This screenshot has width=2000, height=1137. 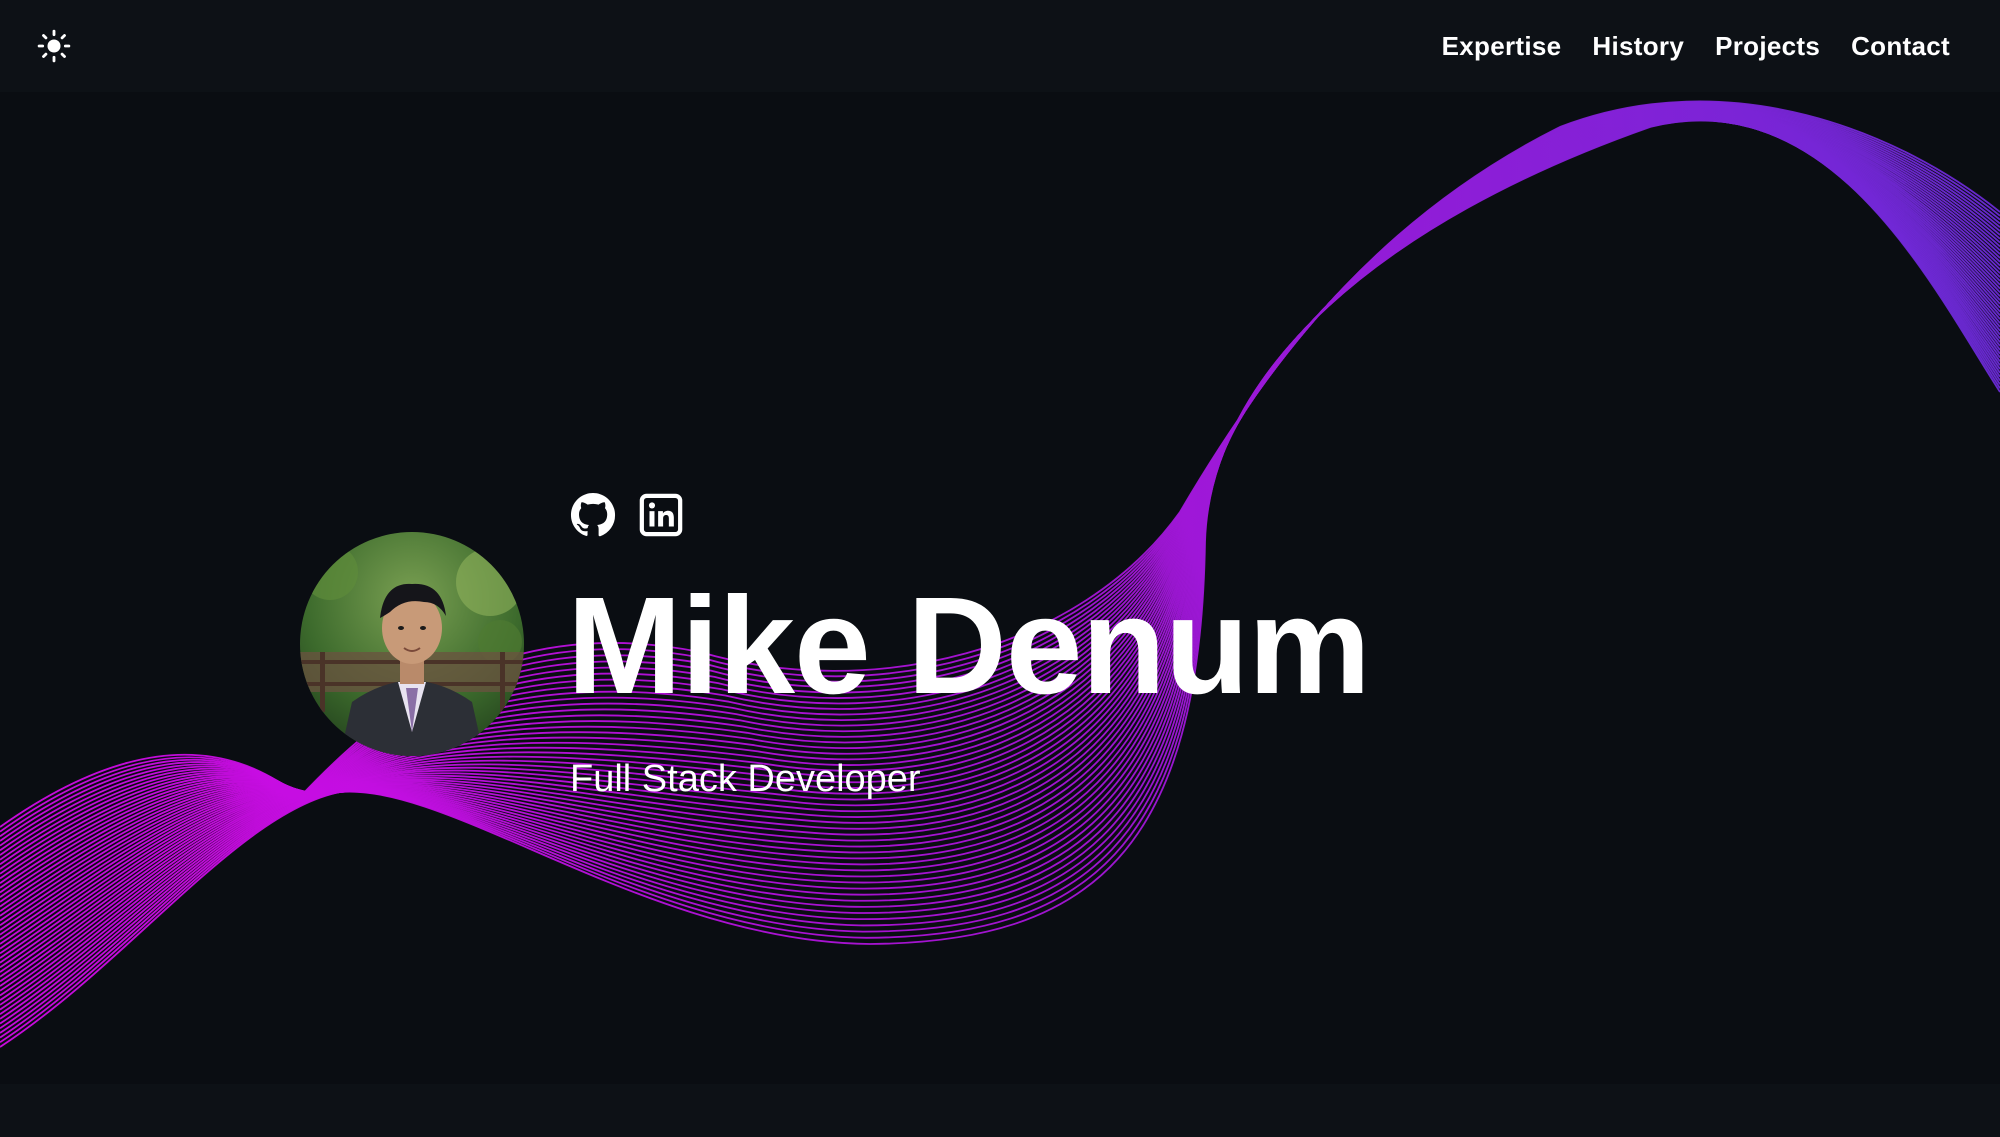 What do you see at coordinates (969, 646) in the screenshot?
I see `hero-name: Mike Denum` at bounding box center [969, 646].